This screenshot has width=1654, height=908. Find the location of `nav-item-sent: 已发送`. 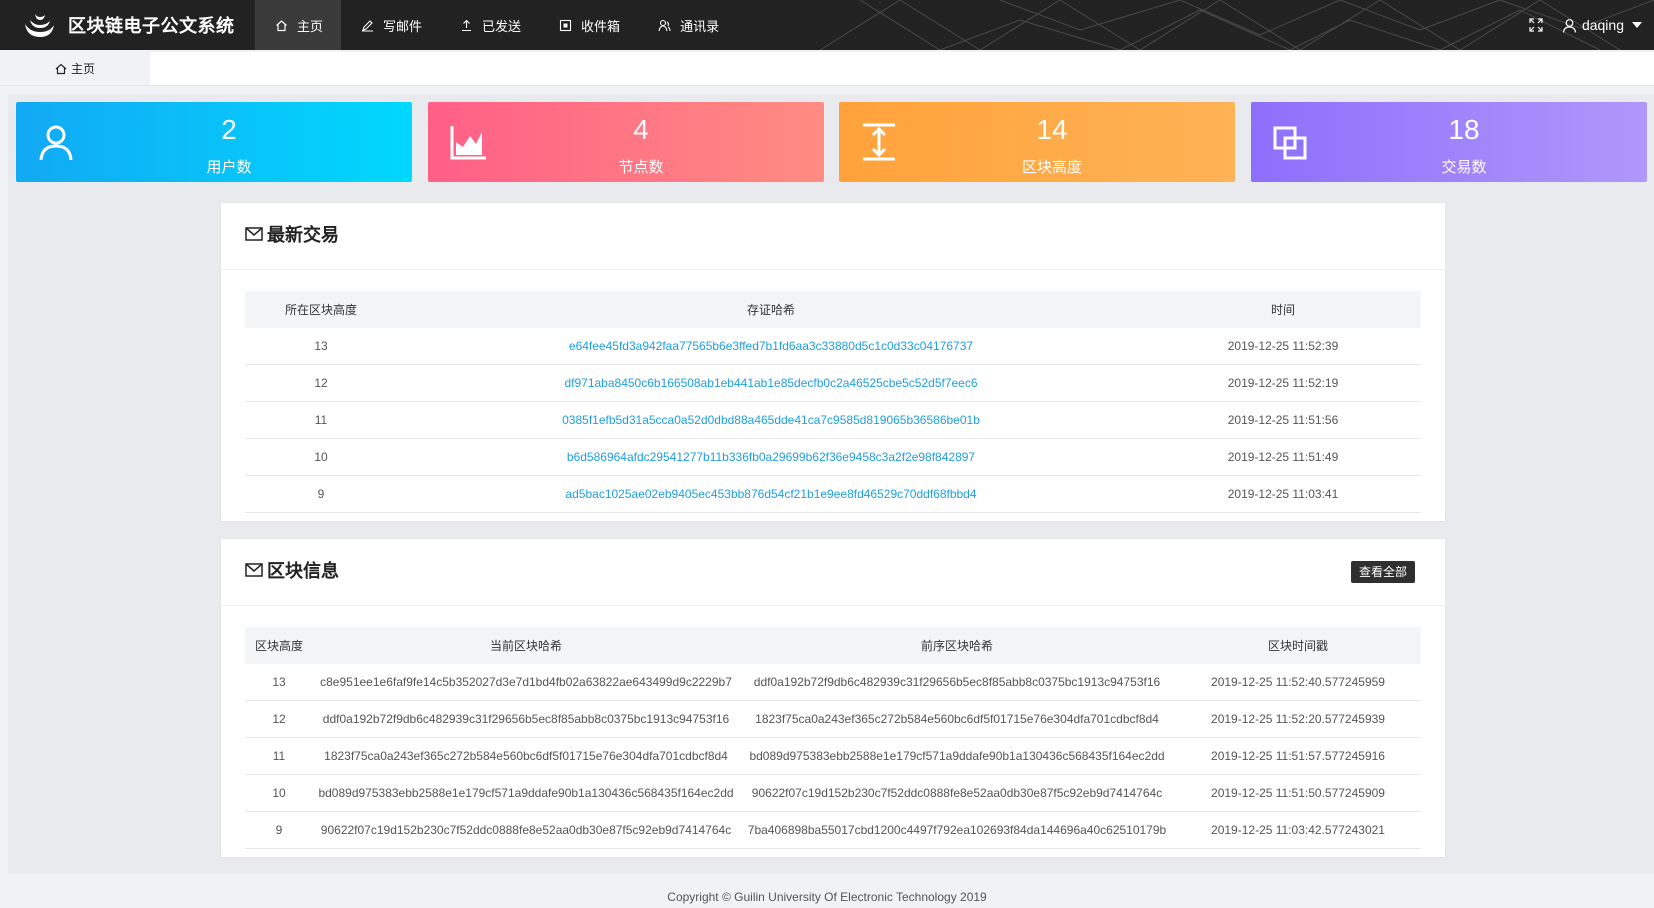

nav-item-sent: 已发送 is located at coordinates (489, 25).